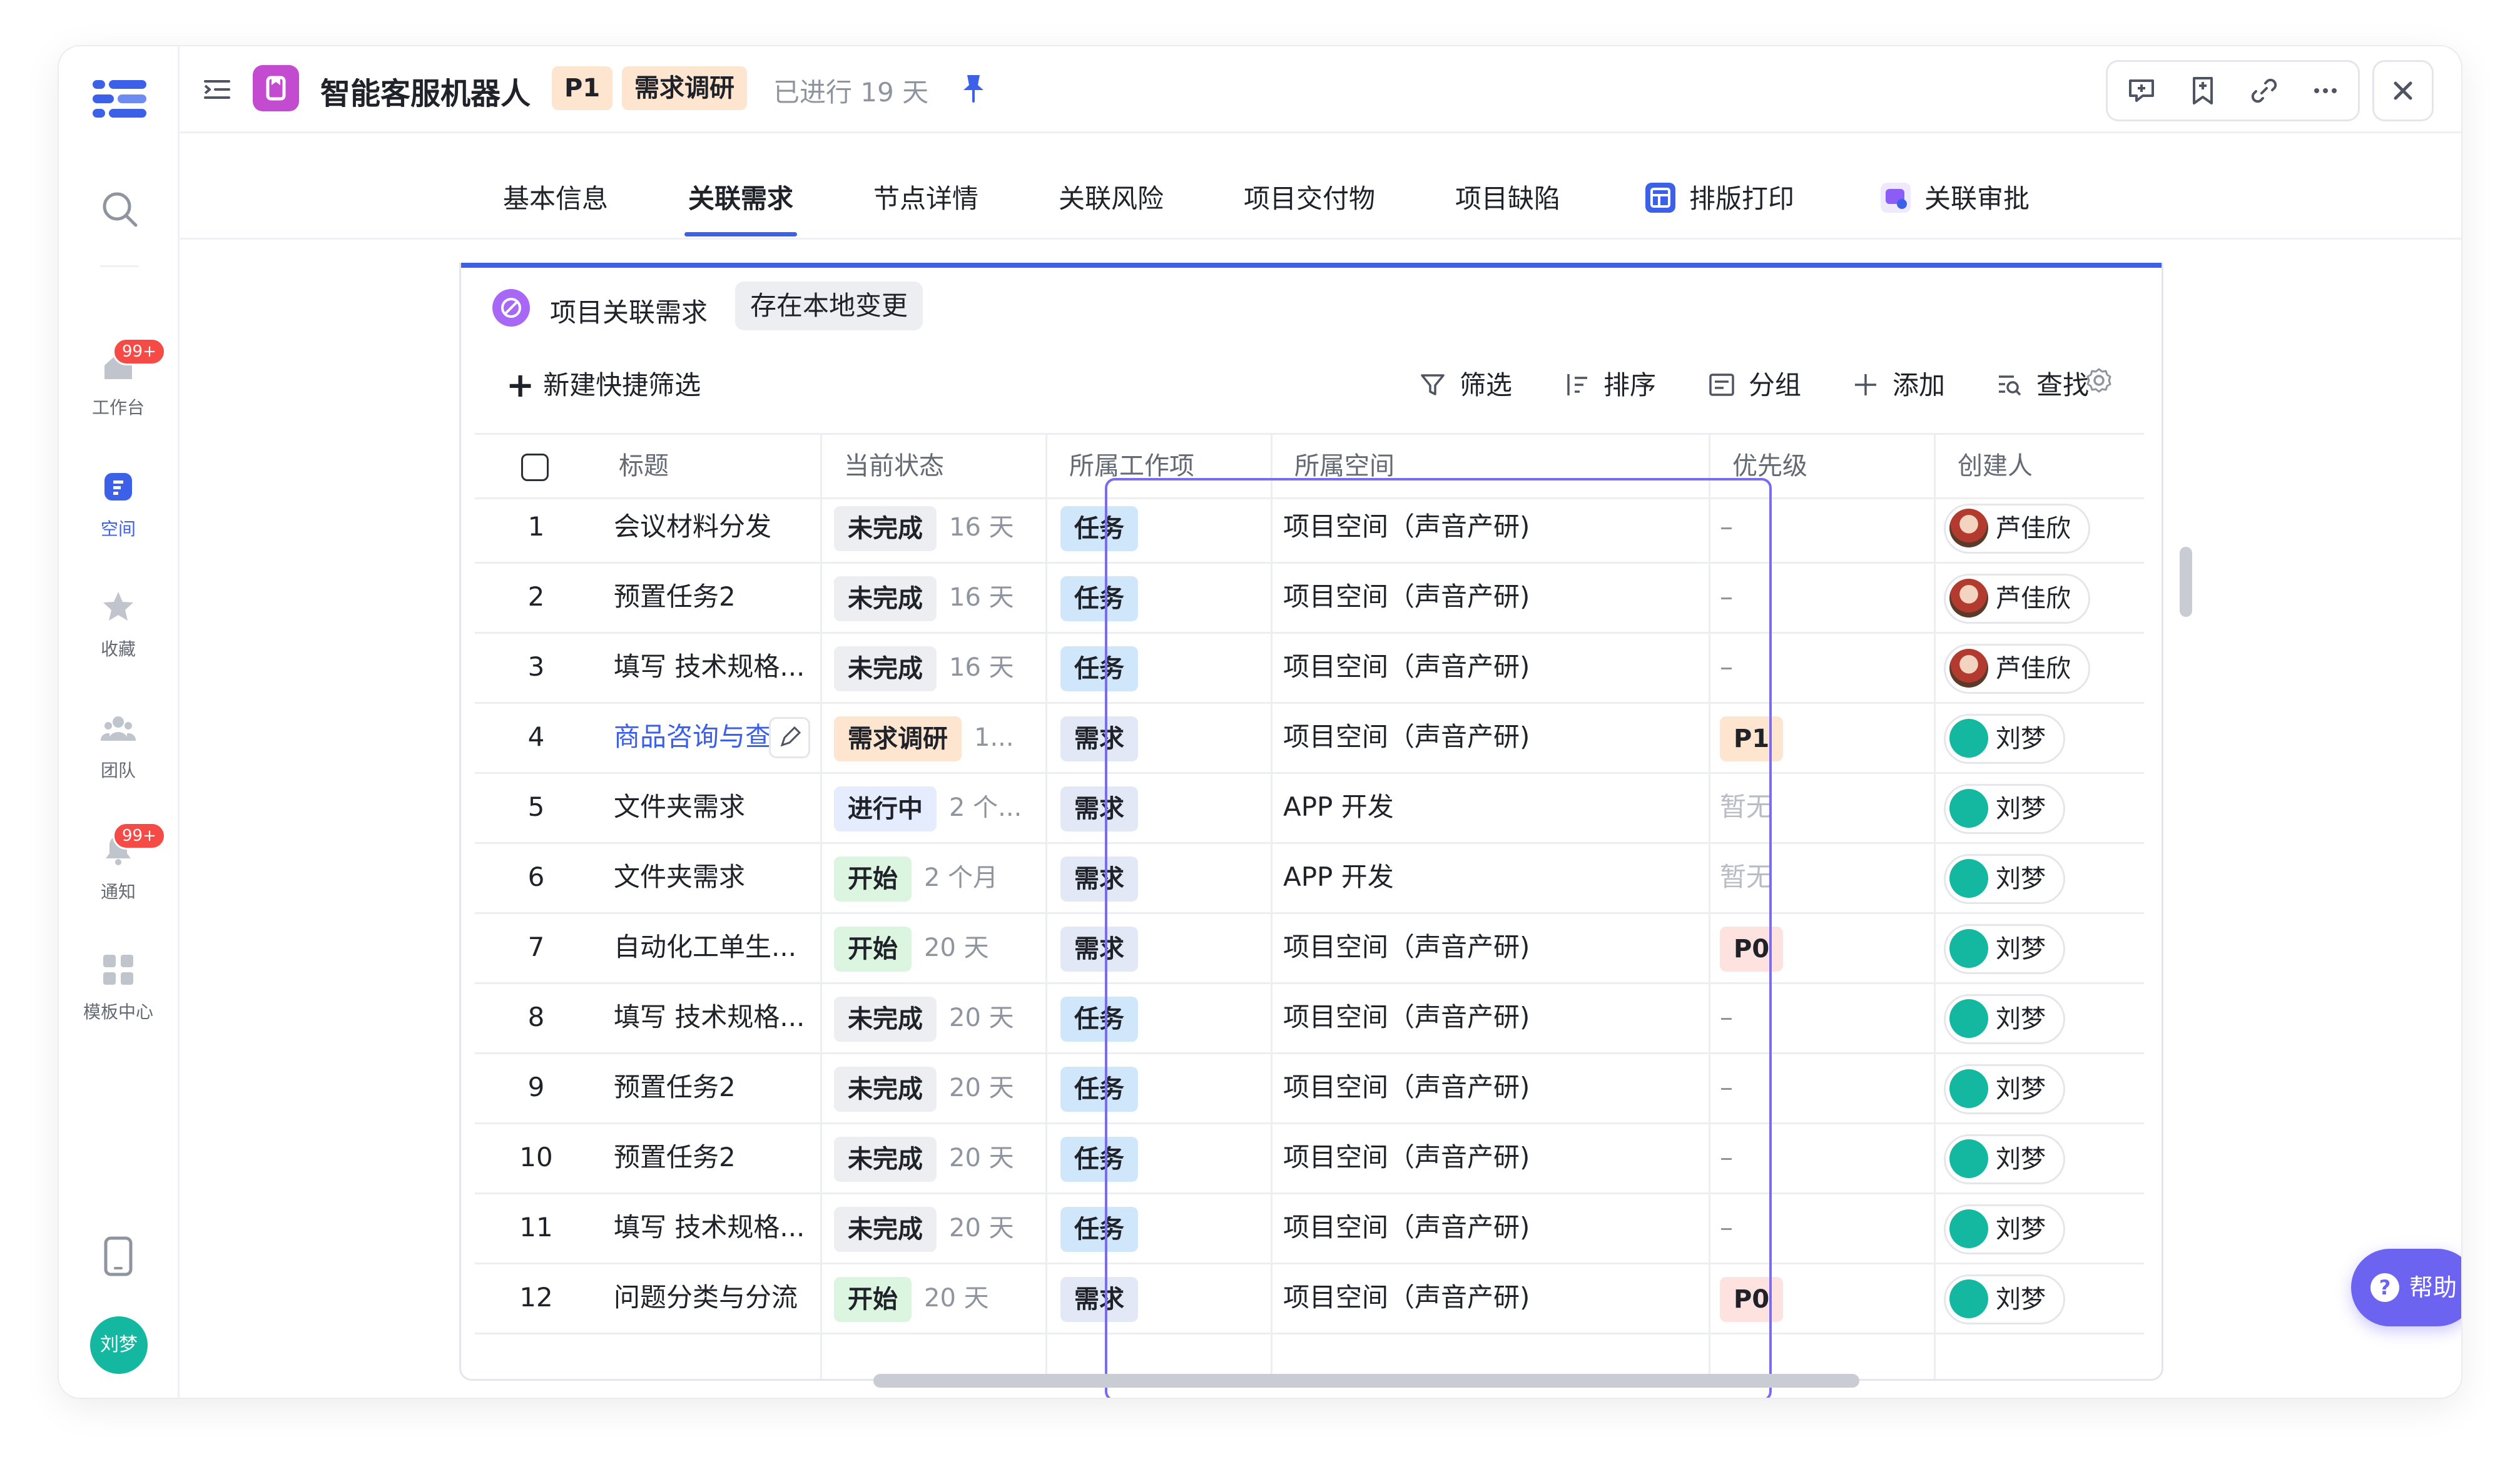 This screenshot has height=1469, width=2520. I want to click on more-icon, so click(2325, 90).